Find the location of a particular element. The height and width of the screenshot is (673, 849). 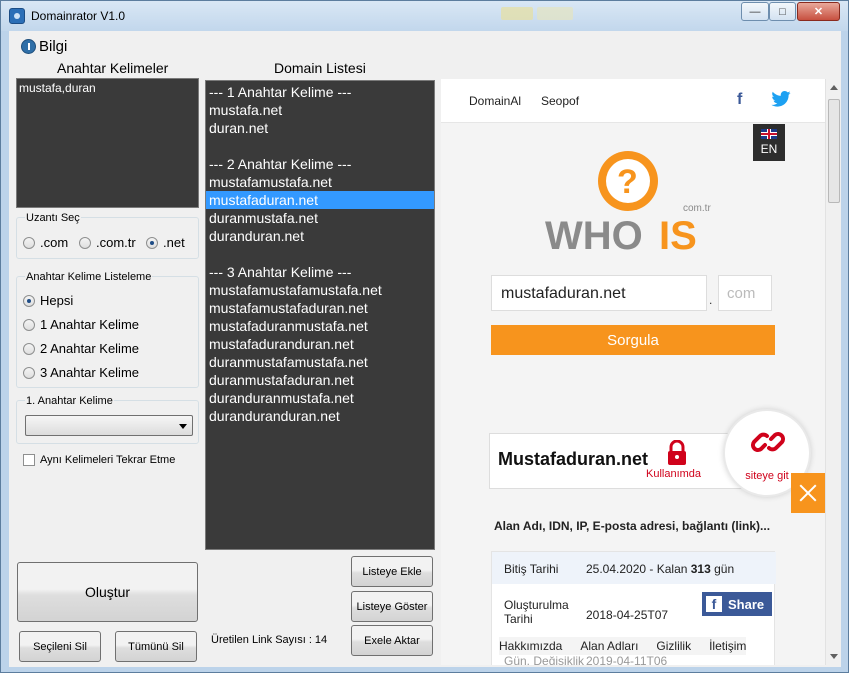

domain-list-item: duranduranmustafa.net is located at coordinates (320, 398).